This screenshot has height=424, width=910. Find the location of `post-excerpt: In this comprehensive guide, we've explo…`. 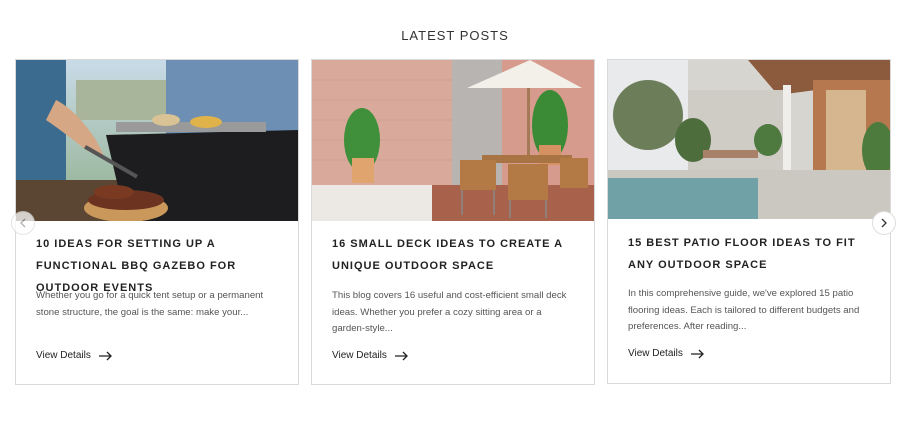

post-excerpt: In this comprehensive guide, we've explo… is located at coordinates (744, 310).